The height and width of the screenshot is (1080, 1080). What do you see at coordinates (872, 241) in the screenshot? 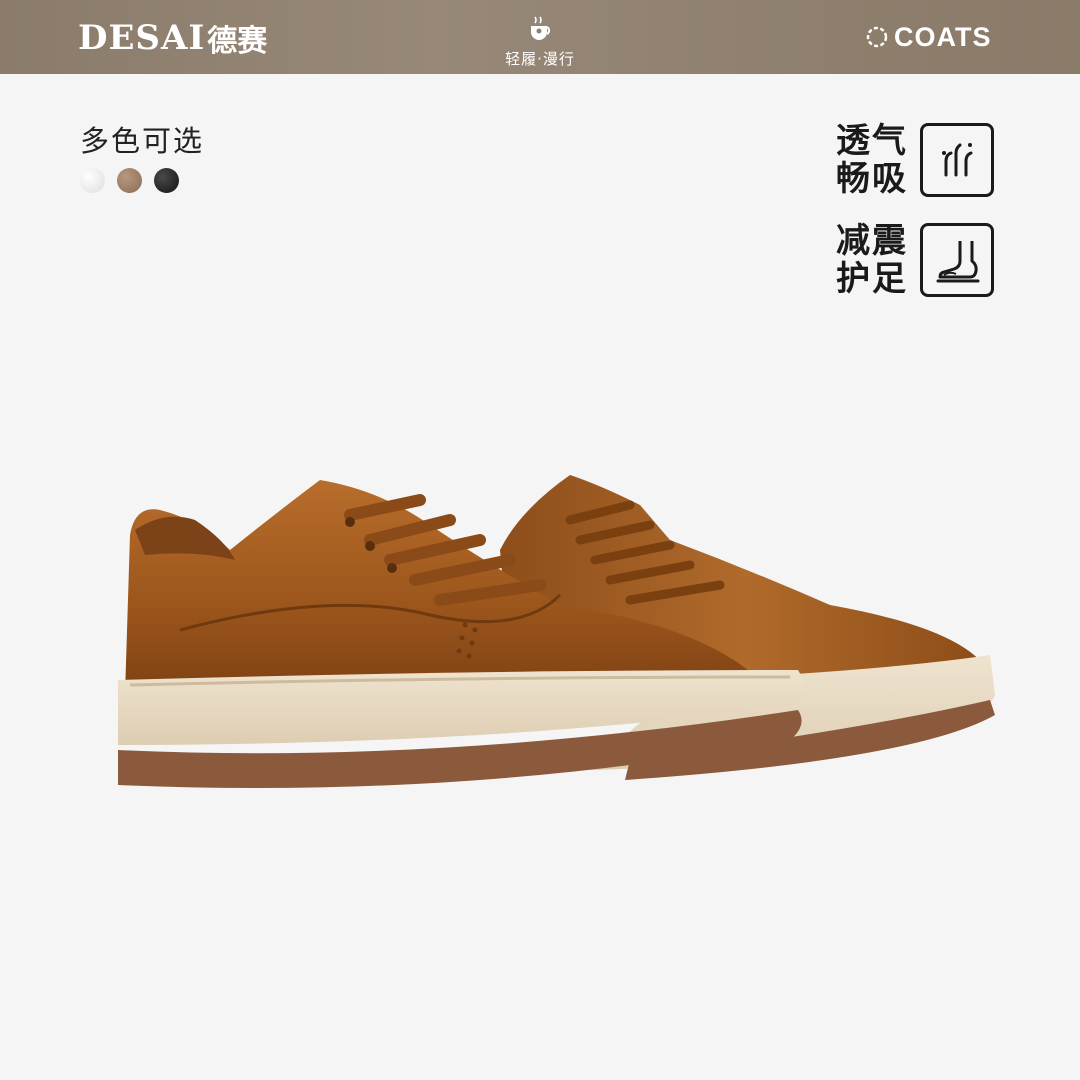
I see `feature-cushion-line1: 减震` at bounding box center [872, 241].